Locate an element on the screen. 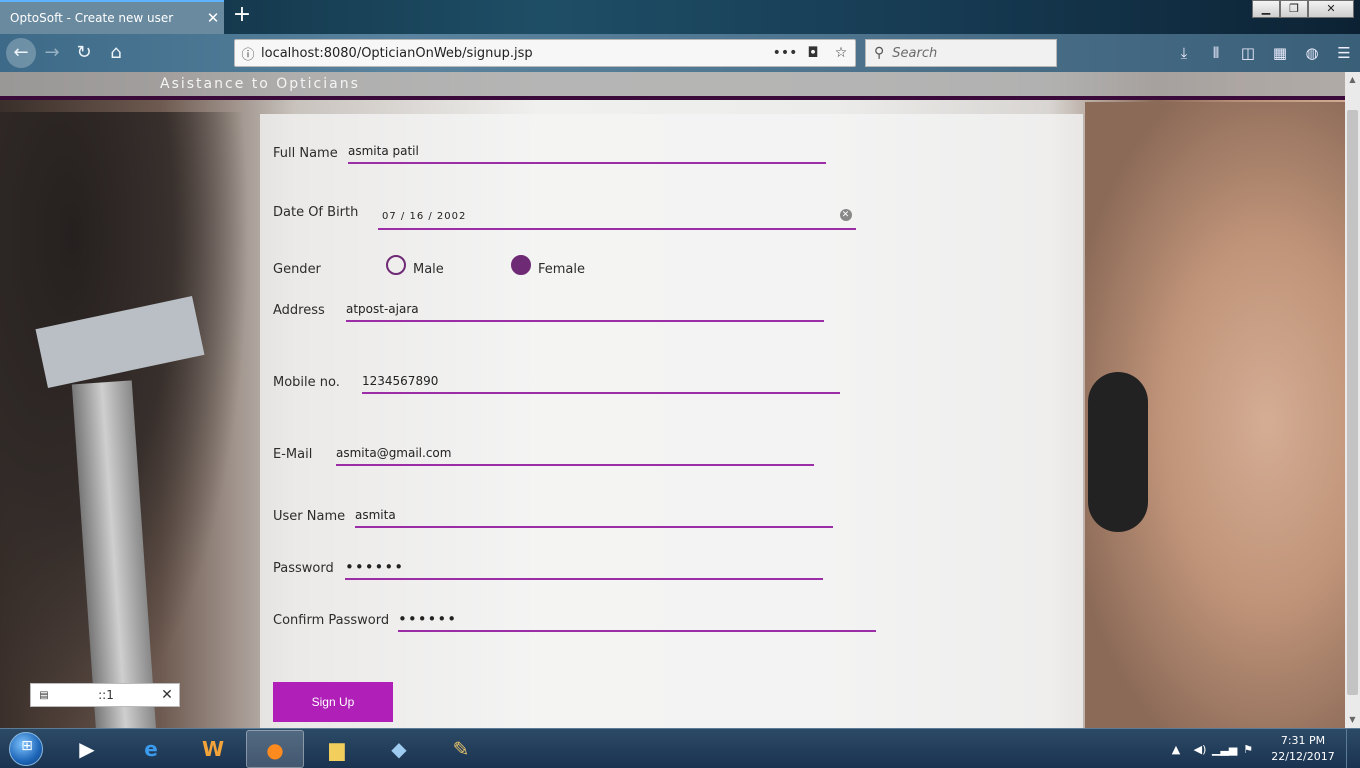  confirm-password-label: Confirm Password is located at coordinates (331, 620).